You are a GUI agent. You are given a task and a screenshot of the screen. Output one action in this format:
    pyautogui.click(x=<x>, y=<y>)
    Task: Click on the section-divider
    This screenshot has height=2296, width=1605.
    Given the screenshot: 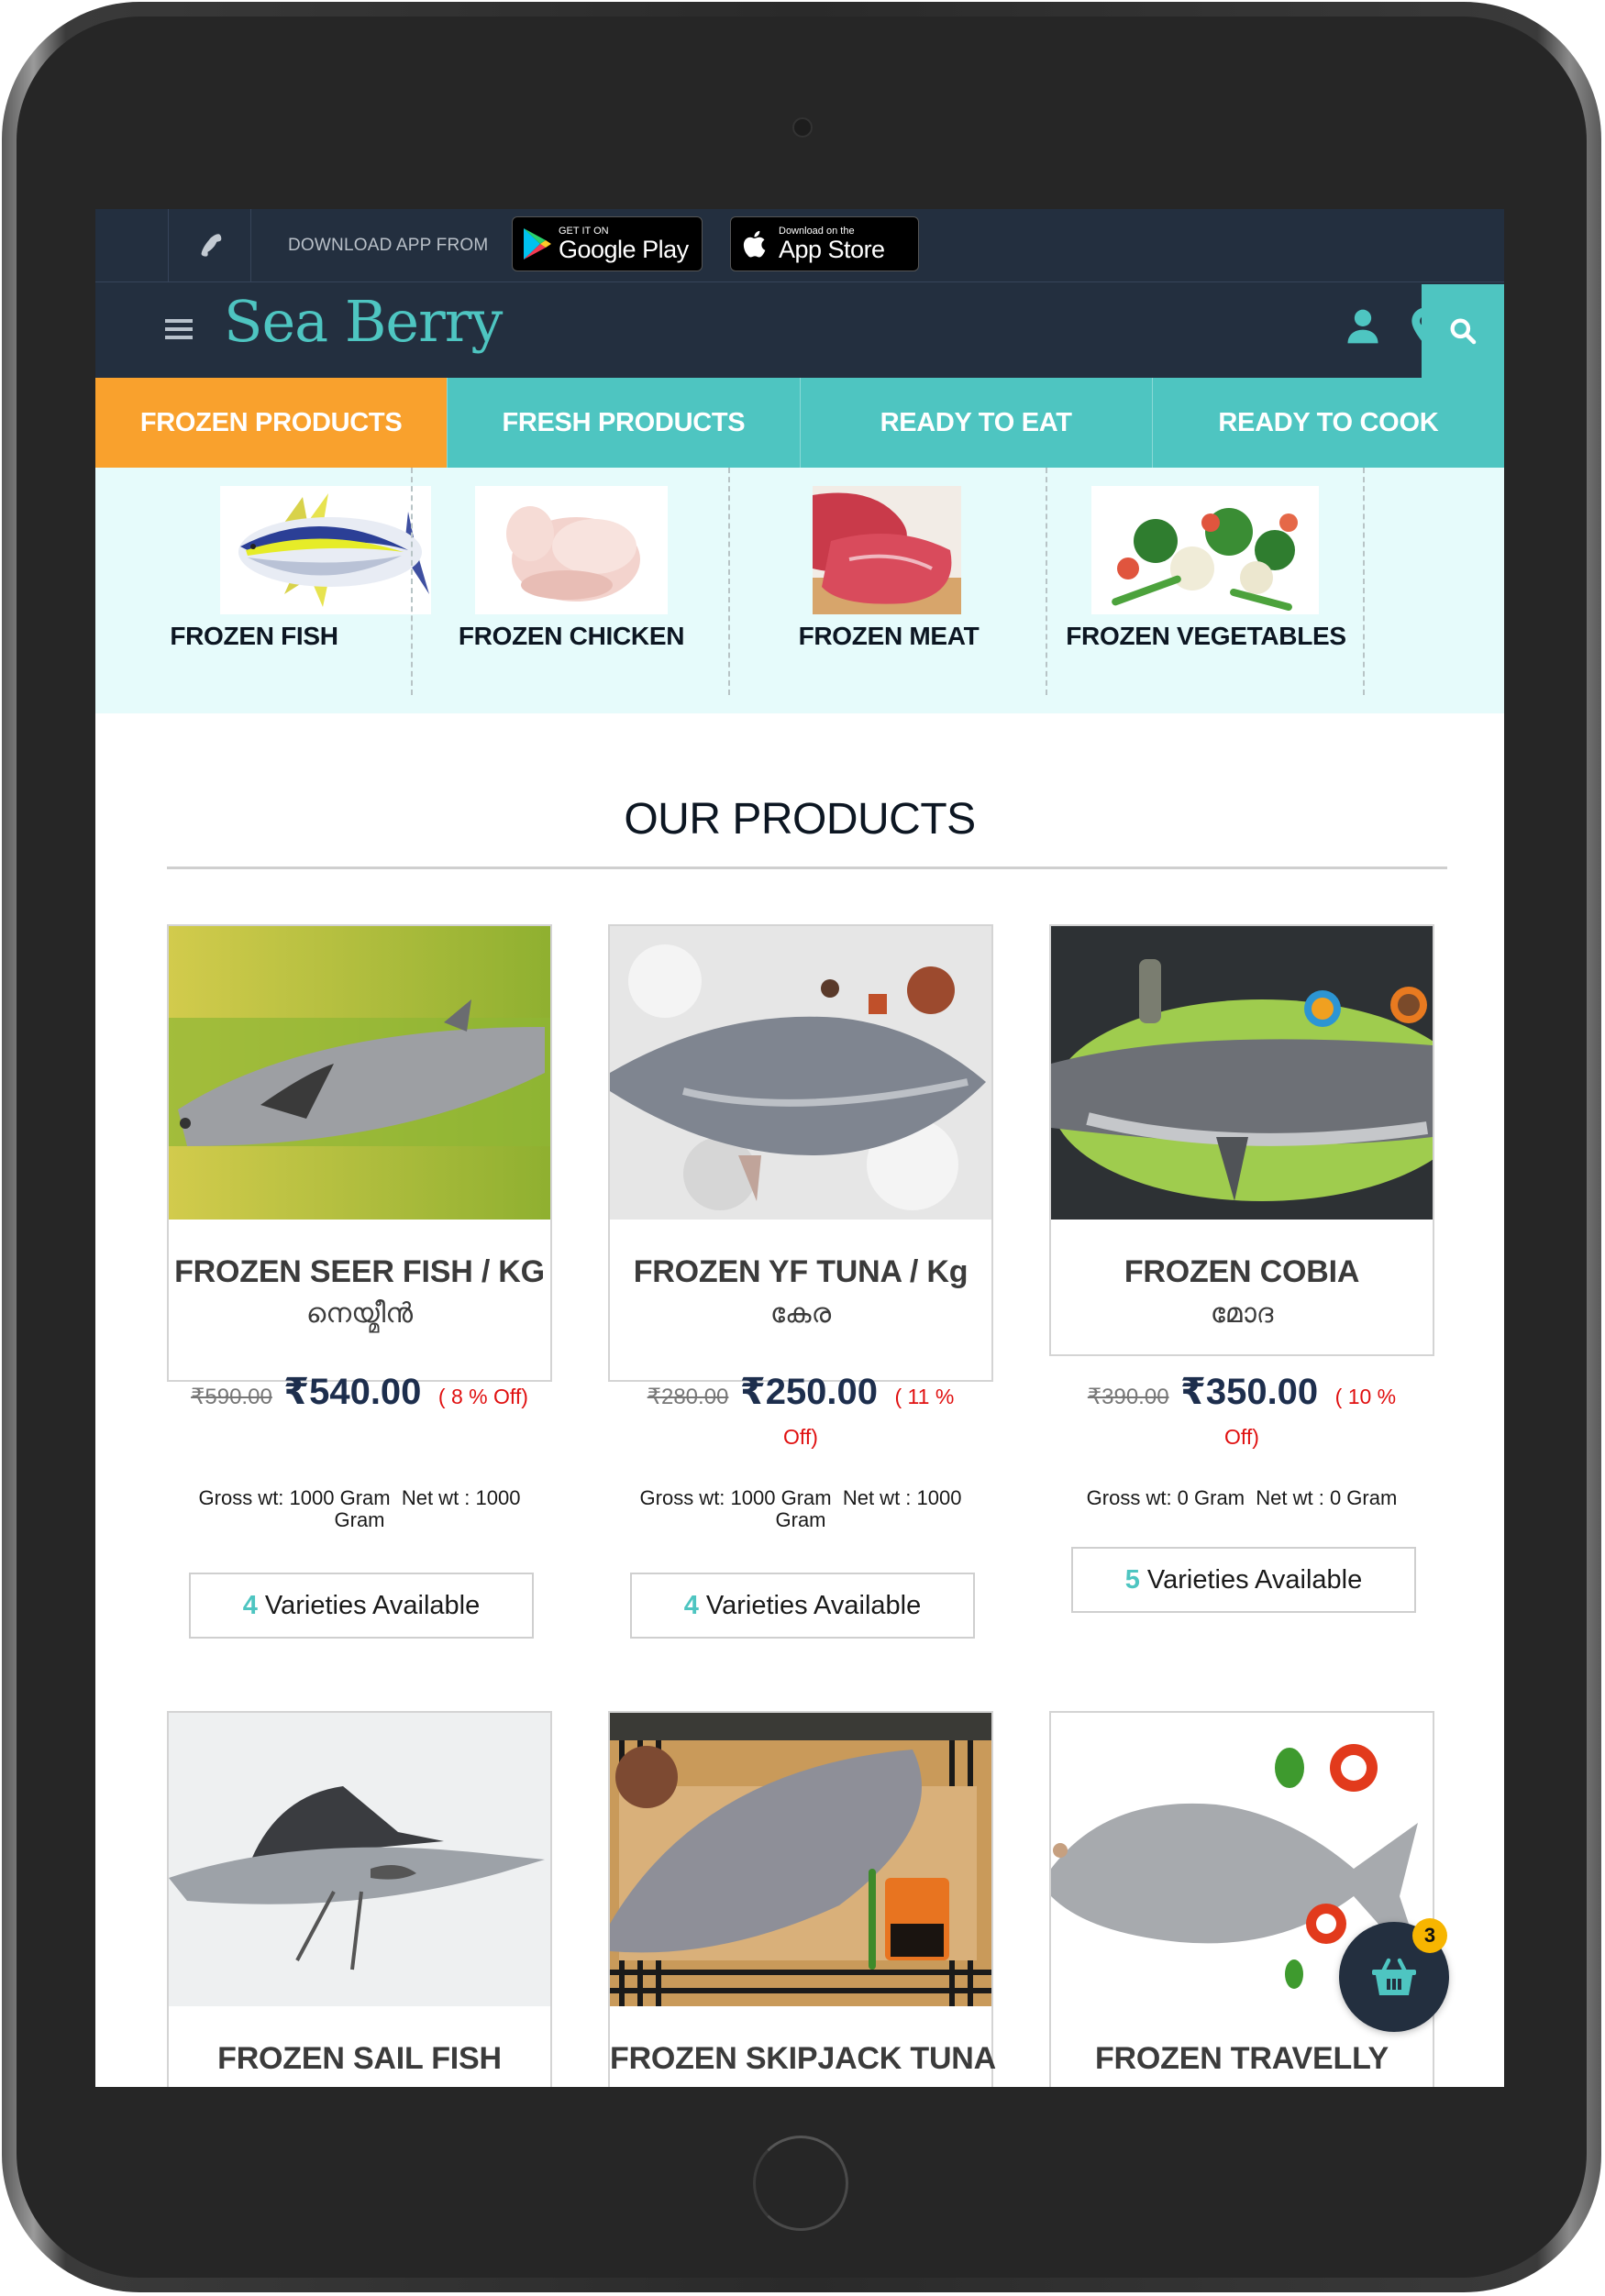 What is the action you would take?
    pyautogui.click(x=807, y=868)
    